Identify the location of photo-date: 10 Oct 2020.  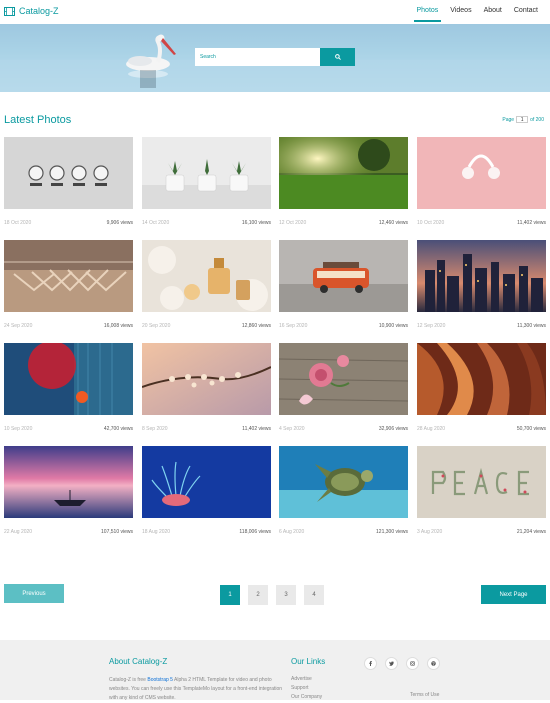
(431, 223).